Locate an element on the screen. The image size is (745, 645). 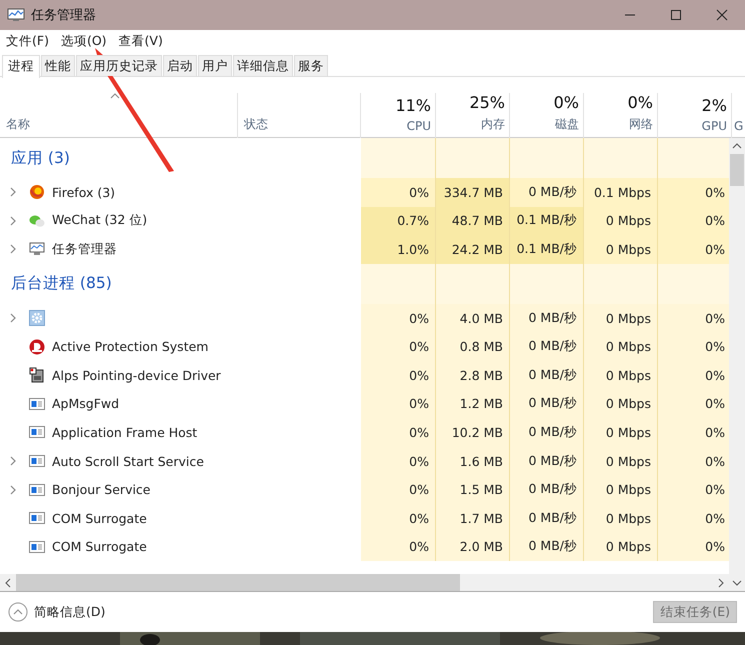
column-header: 内存 is located at coordinates (493, 124).